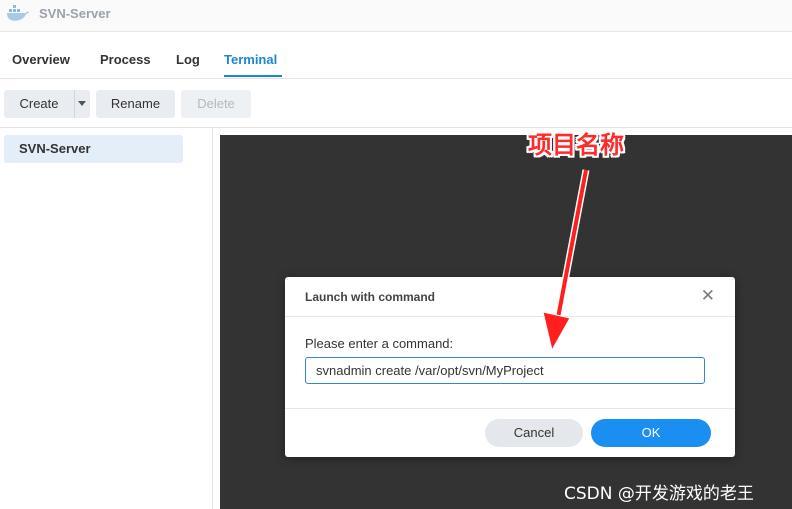 This screenshot has height=509, width=792. What do you see at coordinates (396, 103) in the screenshot?
I see `toolbar: Create Rename Delete` at bounding box center [396, 103].